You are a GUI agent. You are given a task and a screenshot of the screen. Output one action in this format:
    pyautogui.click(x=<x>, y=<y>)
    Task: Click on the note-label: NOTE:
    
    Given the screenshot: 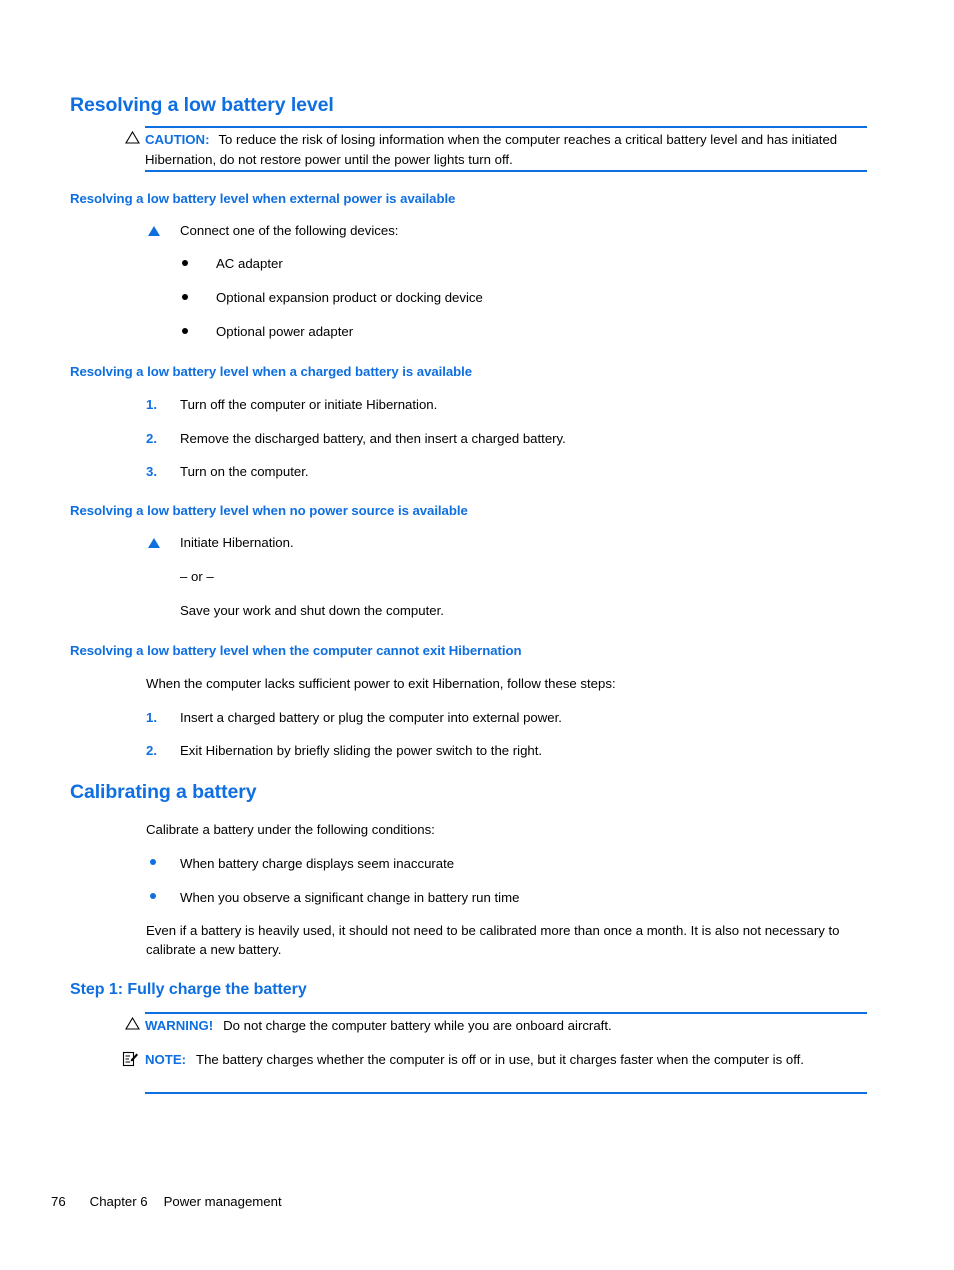 What is the action you would take?
    pyautogui.click(x=166, y=1059)
    